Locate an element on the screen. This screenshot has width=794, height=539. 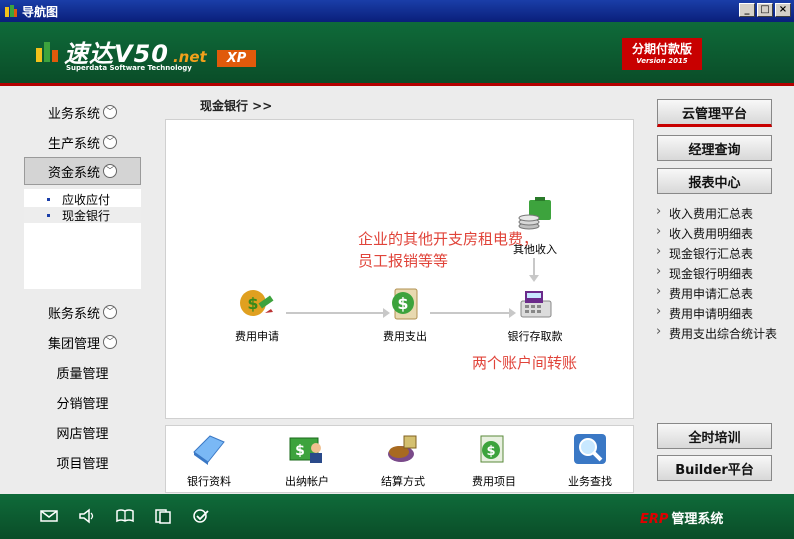
training-button: 全时培训 is located at coordinates (714, 436).